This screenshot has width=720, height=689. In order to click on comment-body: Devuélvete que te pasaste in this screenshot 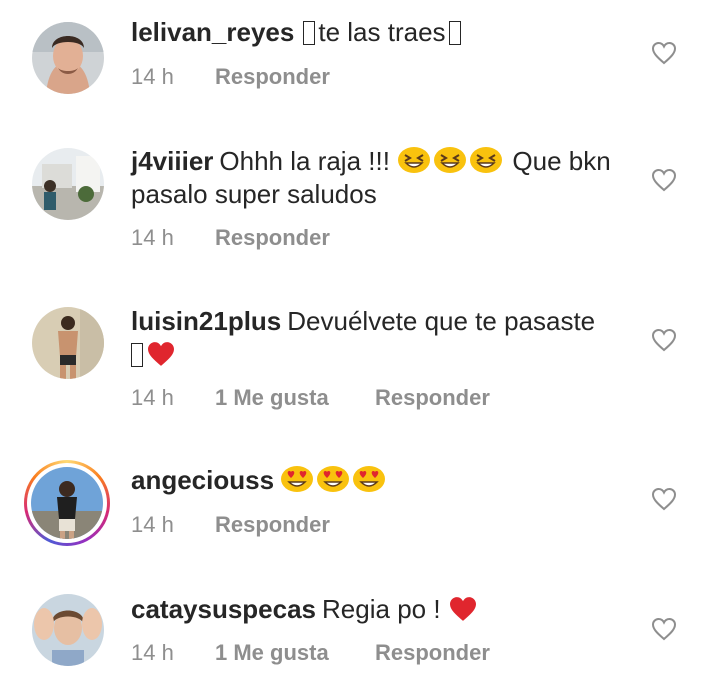, I will do `click(441, 321)`.